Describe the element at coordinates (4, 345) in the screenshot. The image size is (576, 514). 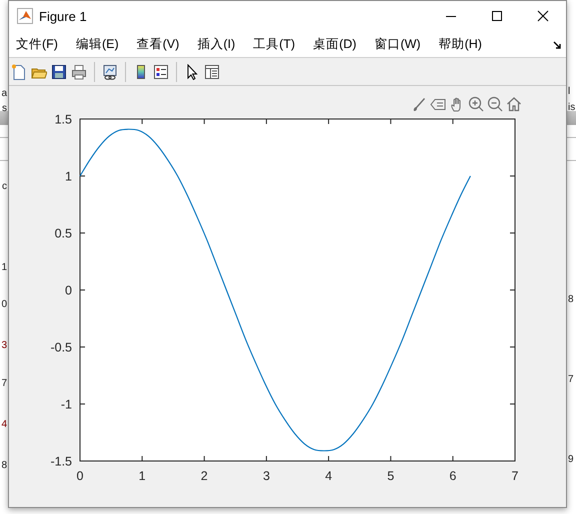
I see `text-fragment: 3` at that location.